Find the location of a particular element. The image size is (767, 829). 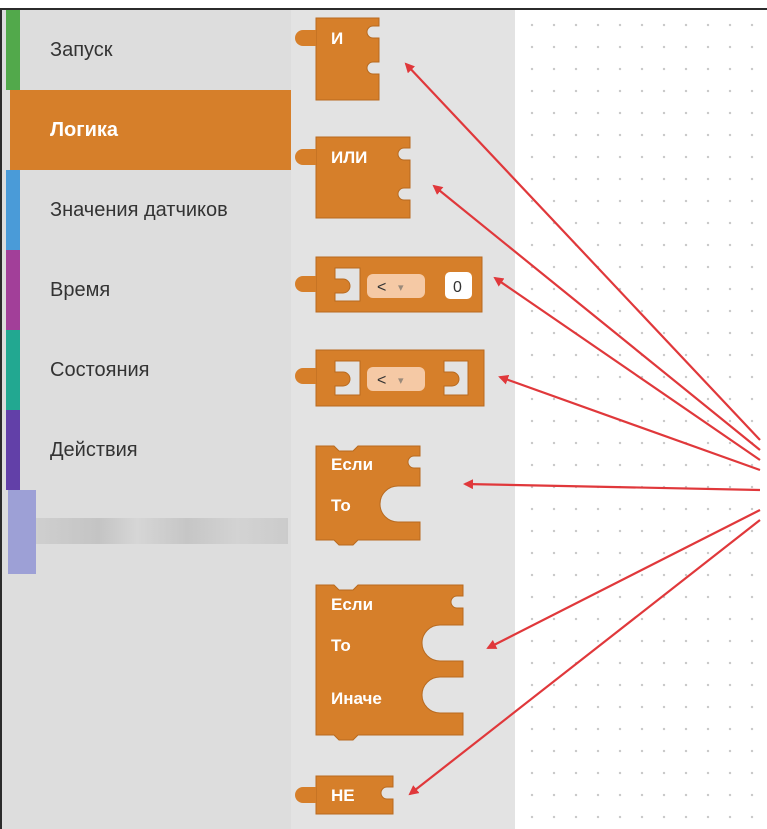

number-field-text: 0 is located at coordinates (457, 287).